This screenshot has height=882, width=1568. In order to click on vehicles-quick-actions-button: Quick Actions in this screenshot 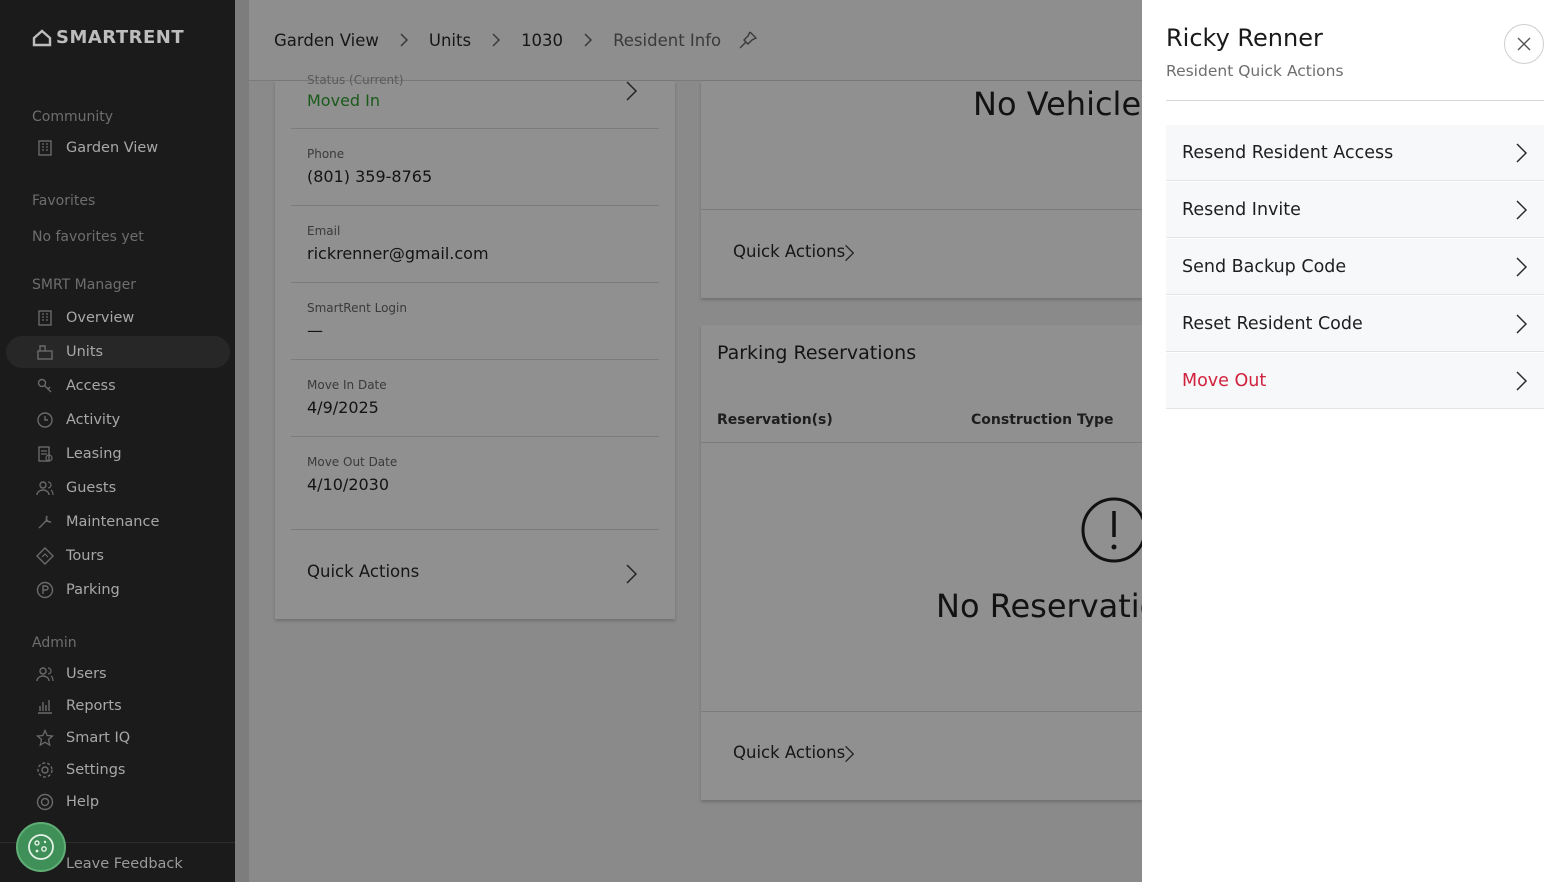, I will do `click(789, 251)`.